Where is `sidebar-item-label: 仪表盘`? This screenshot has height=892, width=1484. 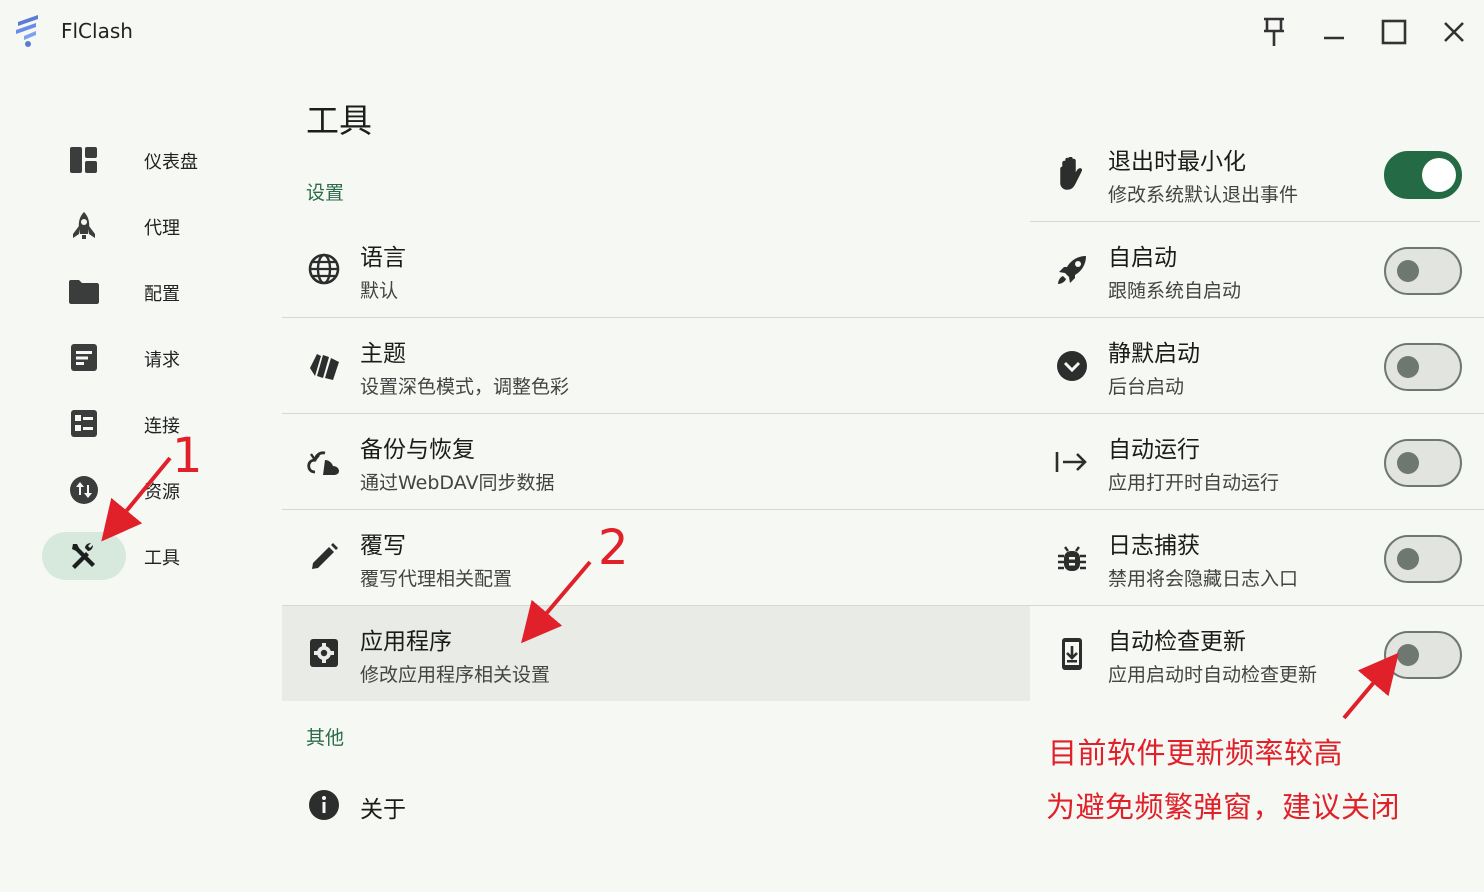
sidebar-item-label: 仪表盘 is located at coordinates (171, 162).